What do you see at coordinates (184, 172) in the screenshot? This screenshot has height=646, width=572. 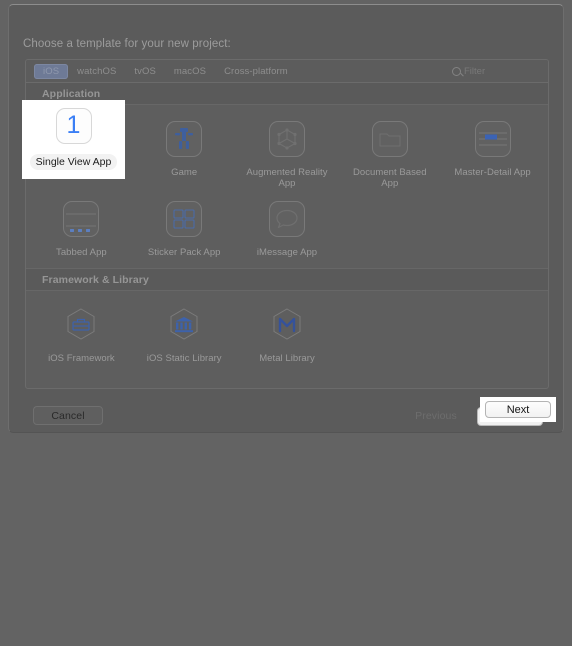 I see `template-label: Game` at bounding box center [184, 172].